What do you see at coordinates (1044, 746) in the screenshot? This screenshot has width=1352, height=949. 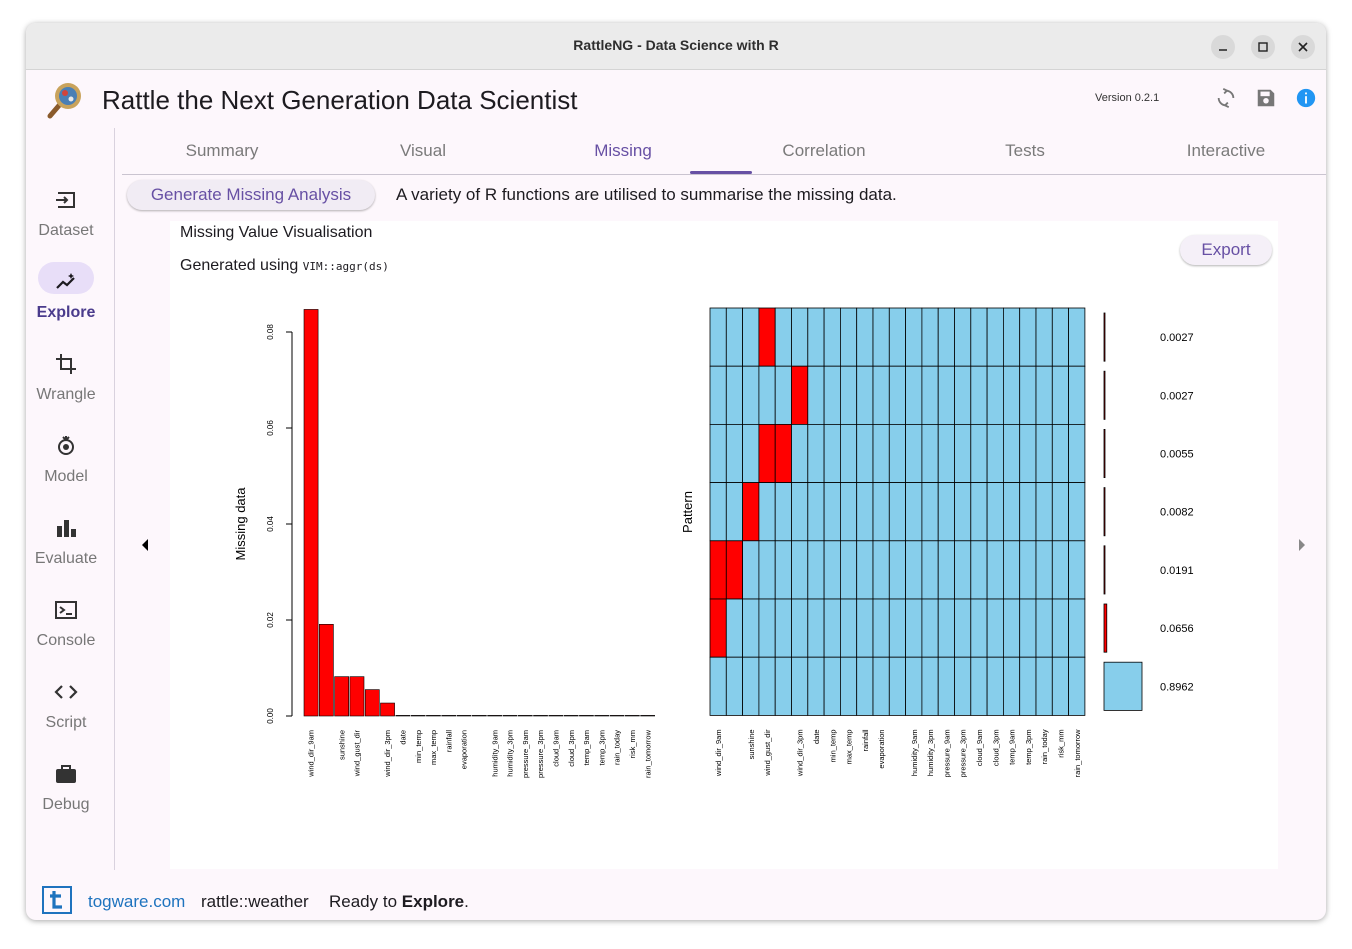 I see `heatmap-x-label: rain_today` at bounding box center [1044, 746].